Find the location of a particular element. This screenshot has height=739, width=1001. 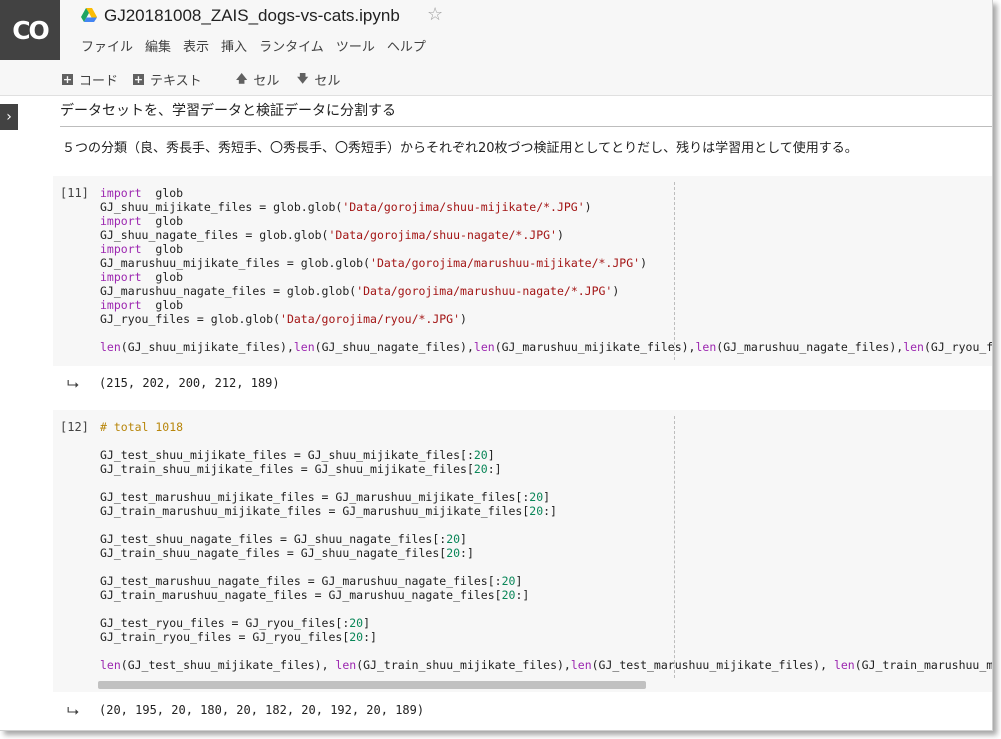

notebook-title: GJ20181008_ZAIS_dogs-vs-cats.ipynb is located at coordinates (252, 16).